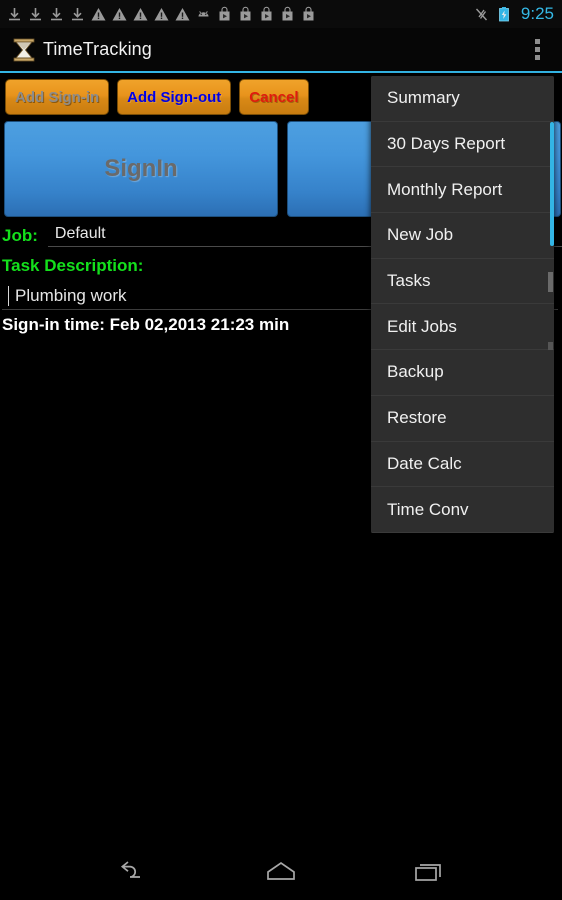 This screenshot has width=562, height=900. What do you see at coordinates (462, 281) in the screenshot?
I see `menu-item-tasks: Tasks` at bounding box center [462, 281].